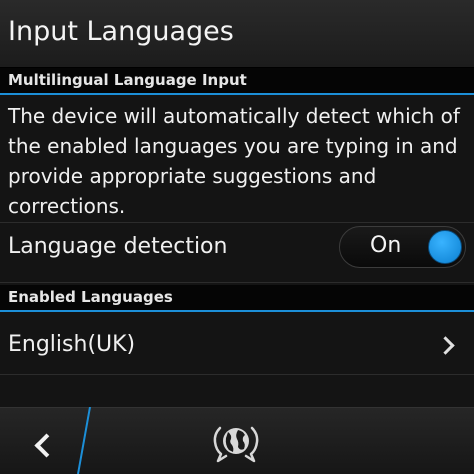 This screenshot has height=474, width=474. I want to click on section-header-multilingual: Multilingual Language Input, so click(237, 81).